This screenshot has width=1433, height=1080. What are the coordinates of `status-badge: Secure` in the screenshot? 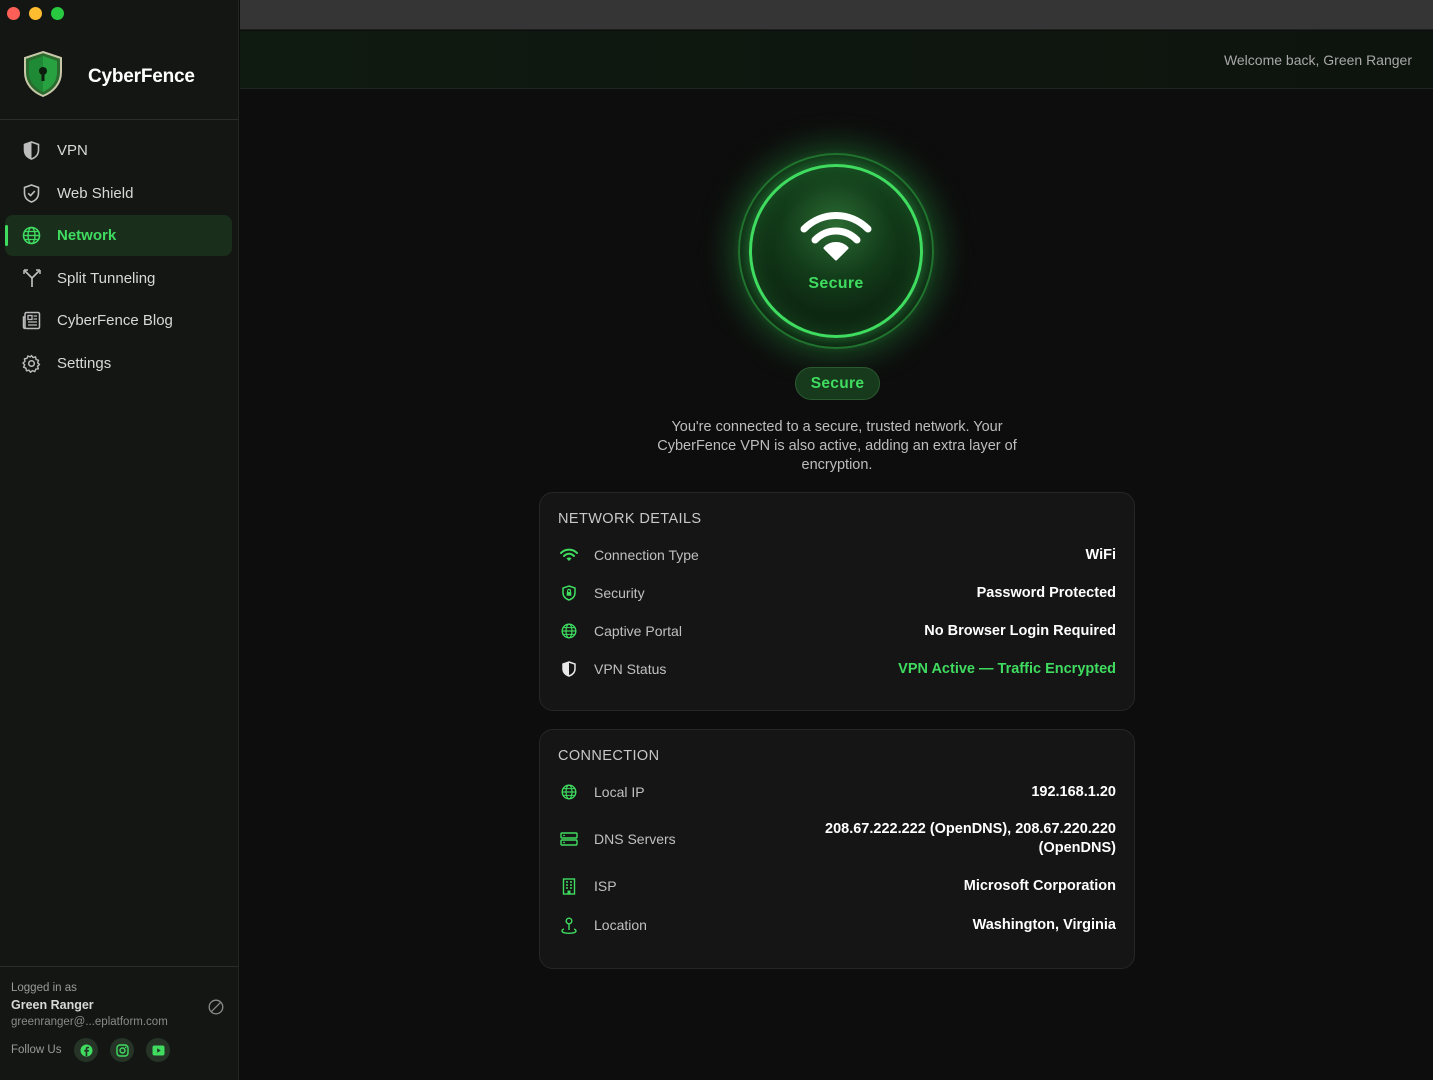 It's located at (837, 383).